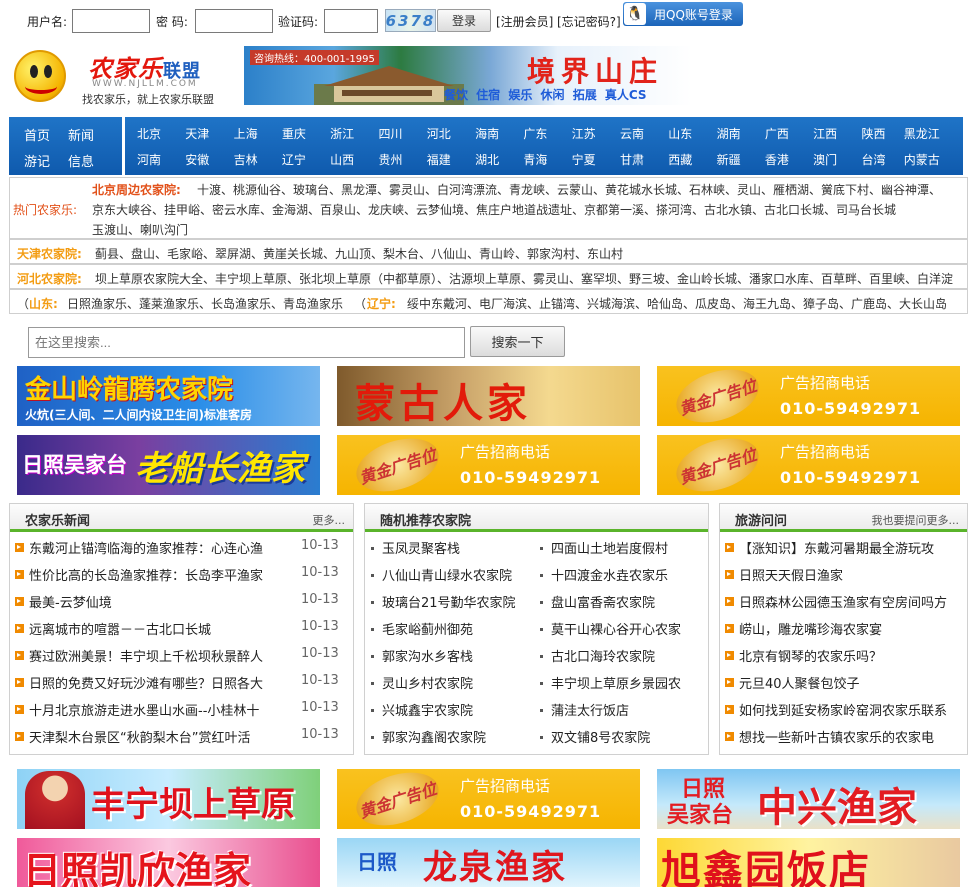 This screenshot has width=976, height=887. I want to click on nav-province-link: 浙江, so click(342, 133).